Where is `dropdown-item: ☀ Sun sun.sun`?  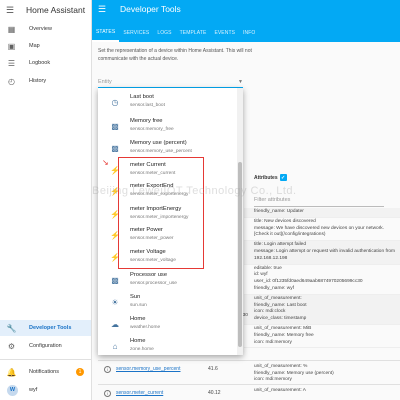
dropdown-item: ☀ Sun sun.sun is located at coordinates (167, 302).